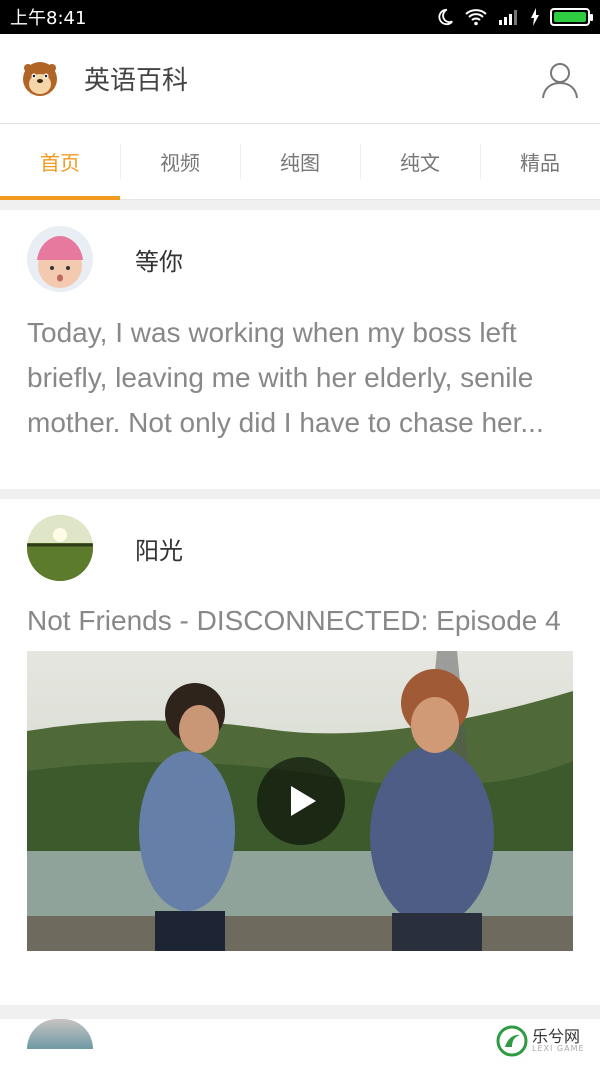  I want to click on tab-images: 纯图, so click(300, 161).